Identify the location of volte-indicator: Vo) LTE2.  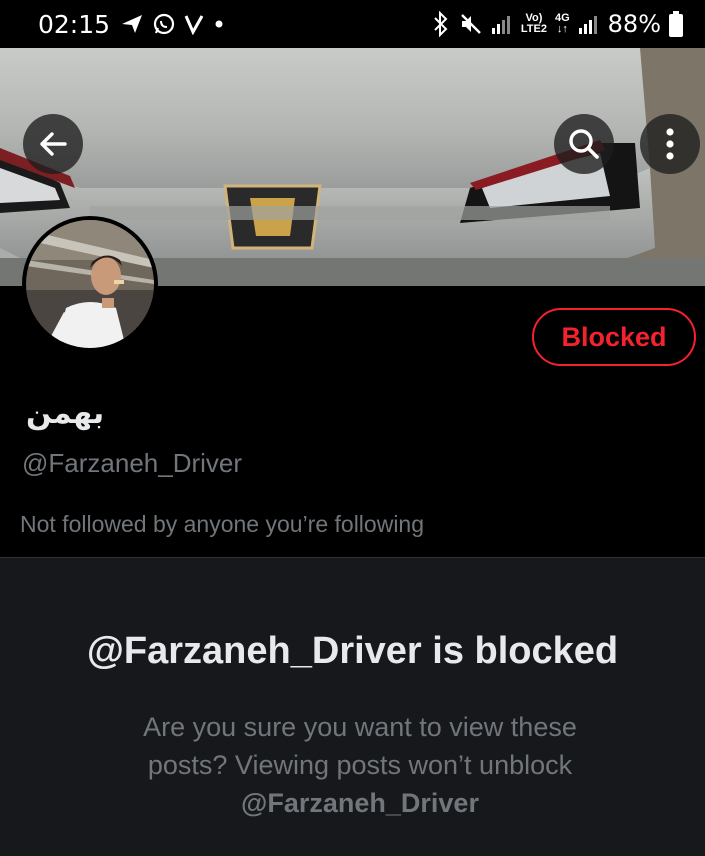
(534, 24).